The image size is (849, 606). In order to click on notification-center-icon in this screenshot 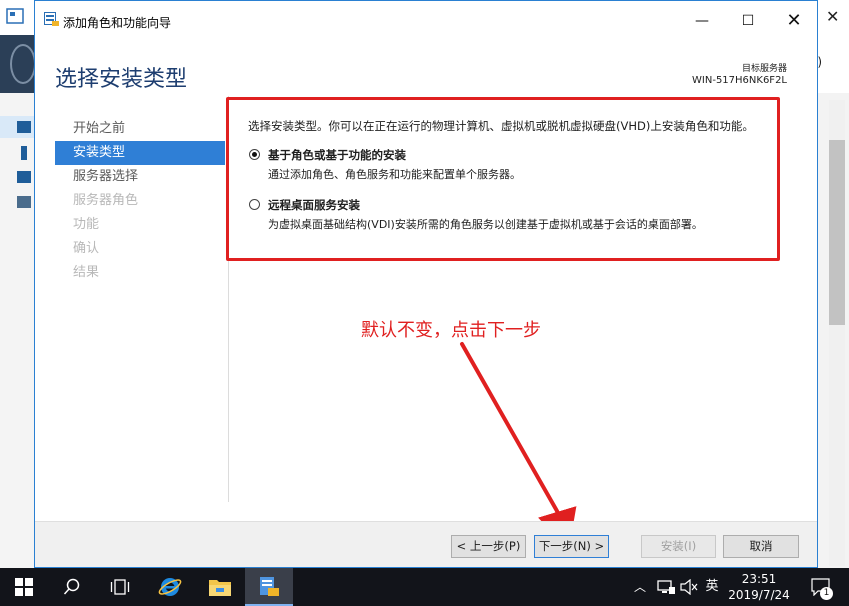, I will do `click(821, 587)`.